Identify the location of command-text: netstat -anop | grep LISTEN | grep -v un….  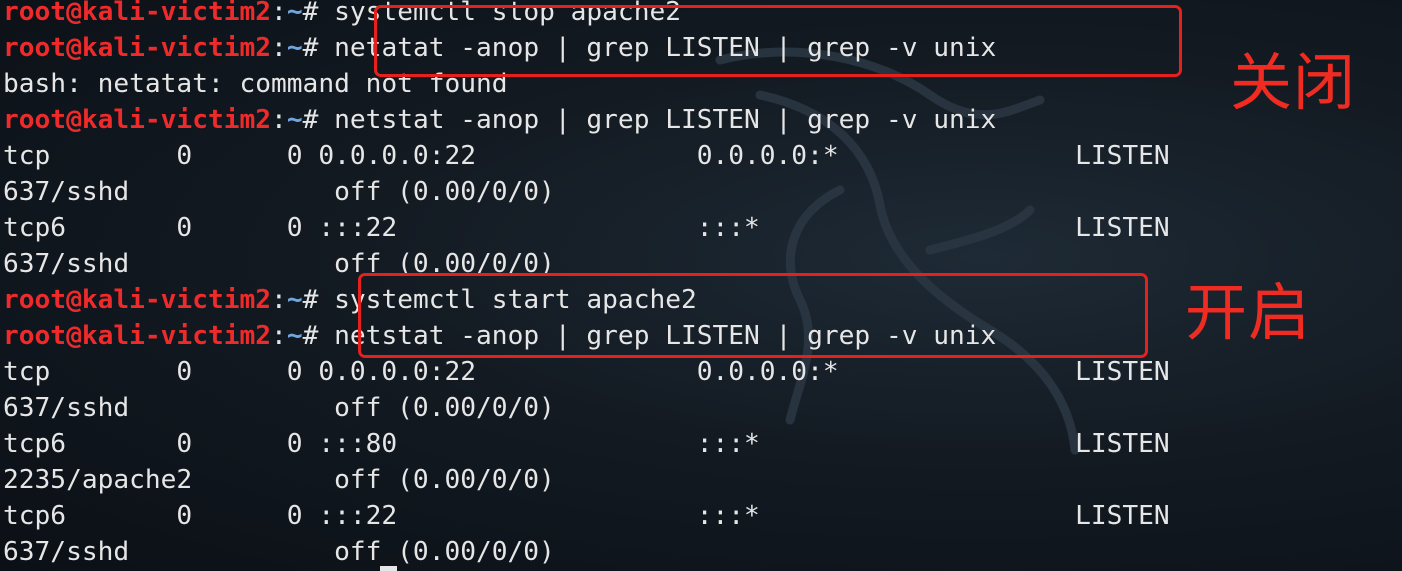
(665, 120).